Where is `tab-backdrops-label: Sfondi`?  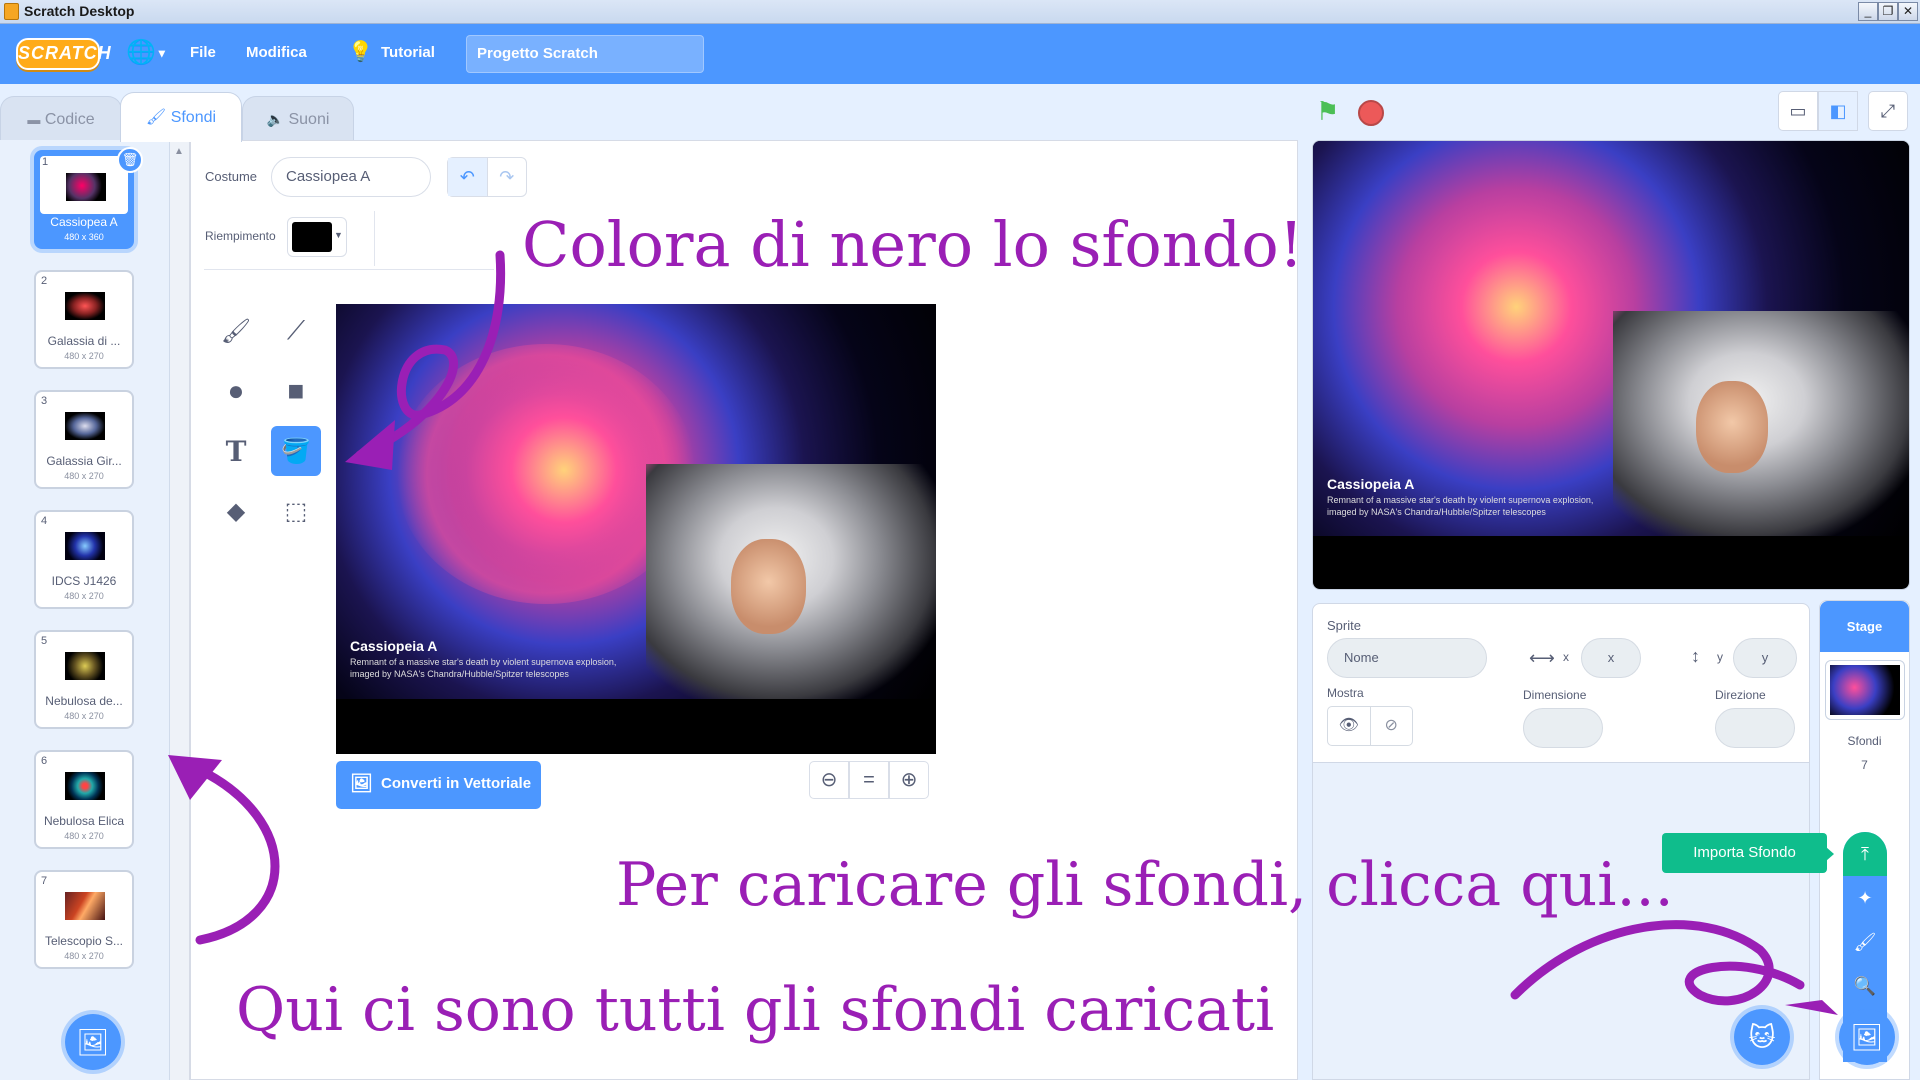
tab-backdrops-label: Sfondi is located at coordinates (193, 117).